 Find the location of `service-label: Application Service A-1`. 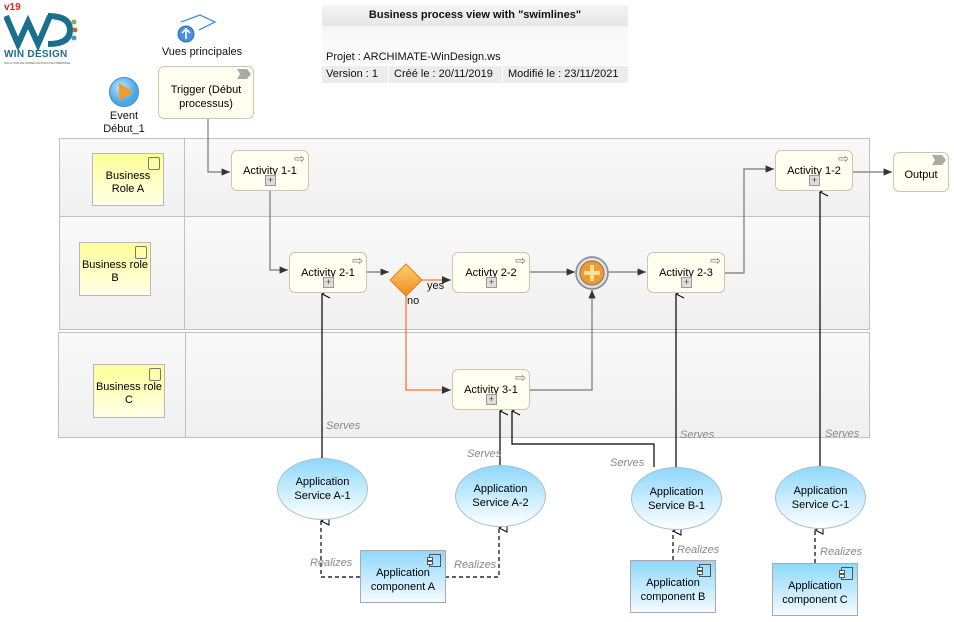

service-label: Application Service A-1 is located at coordinates (322, 489).